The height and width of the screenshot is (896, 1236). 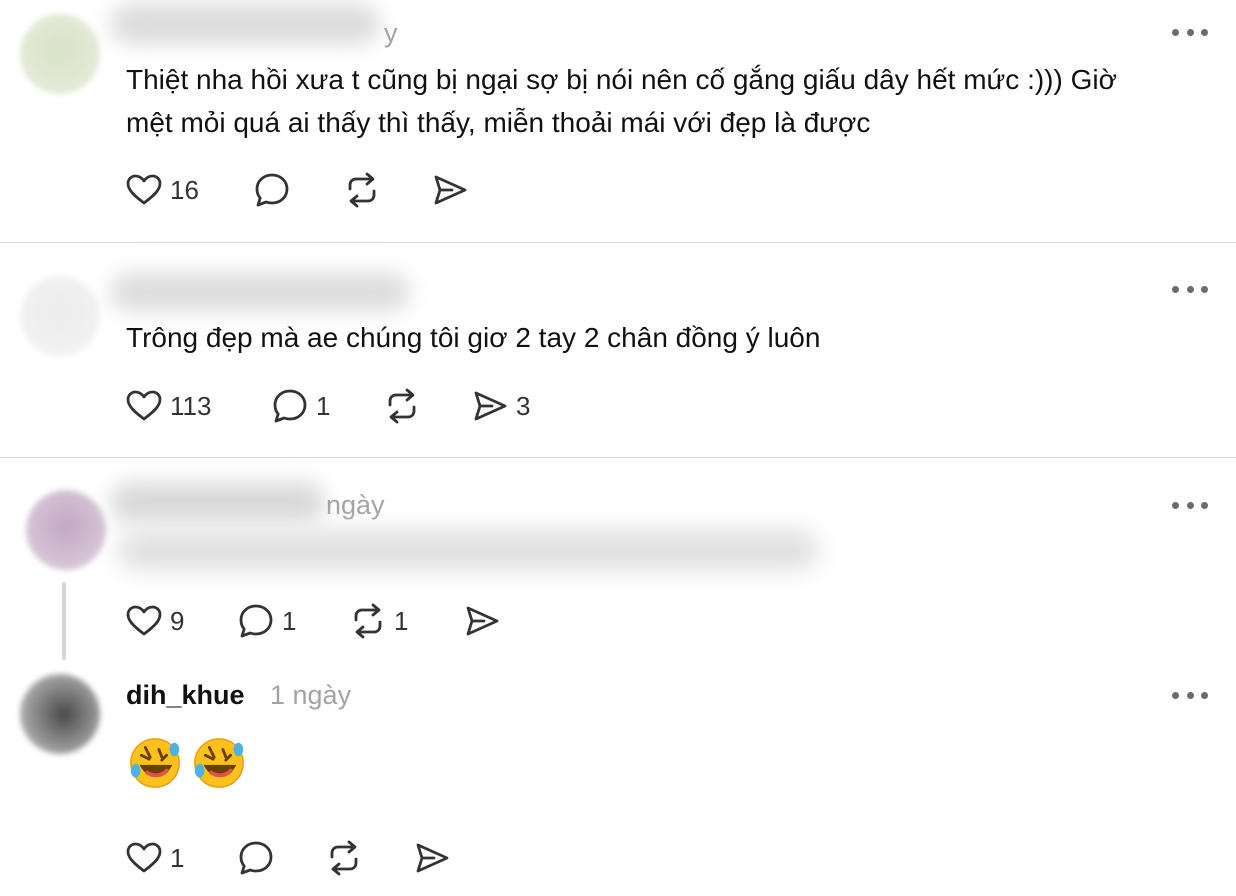 I want to click on like-button: 113, so click(x=167, y=406).